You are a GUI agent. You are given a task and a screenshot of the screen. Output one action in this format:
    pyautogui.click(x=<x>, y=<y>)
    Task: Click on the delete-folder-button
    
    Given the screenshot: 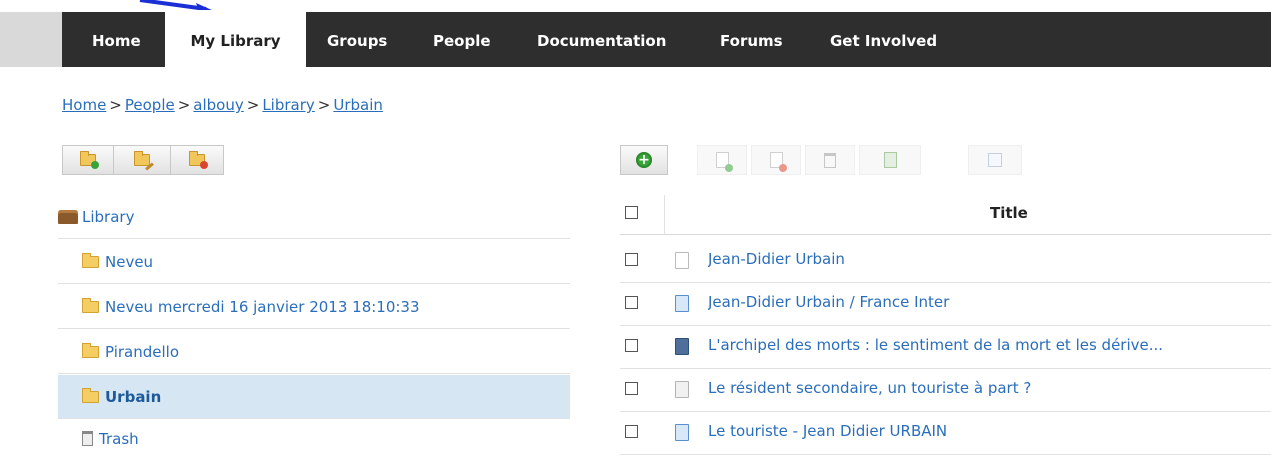 What is the action you would take?
    pyautogui.click(x=197, y=160)
    